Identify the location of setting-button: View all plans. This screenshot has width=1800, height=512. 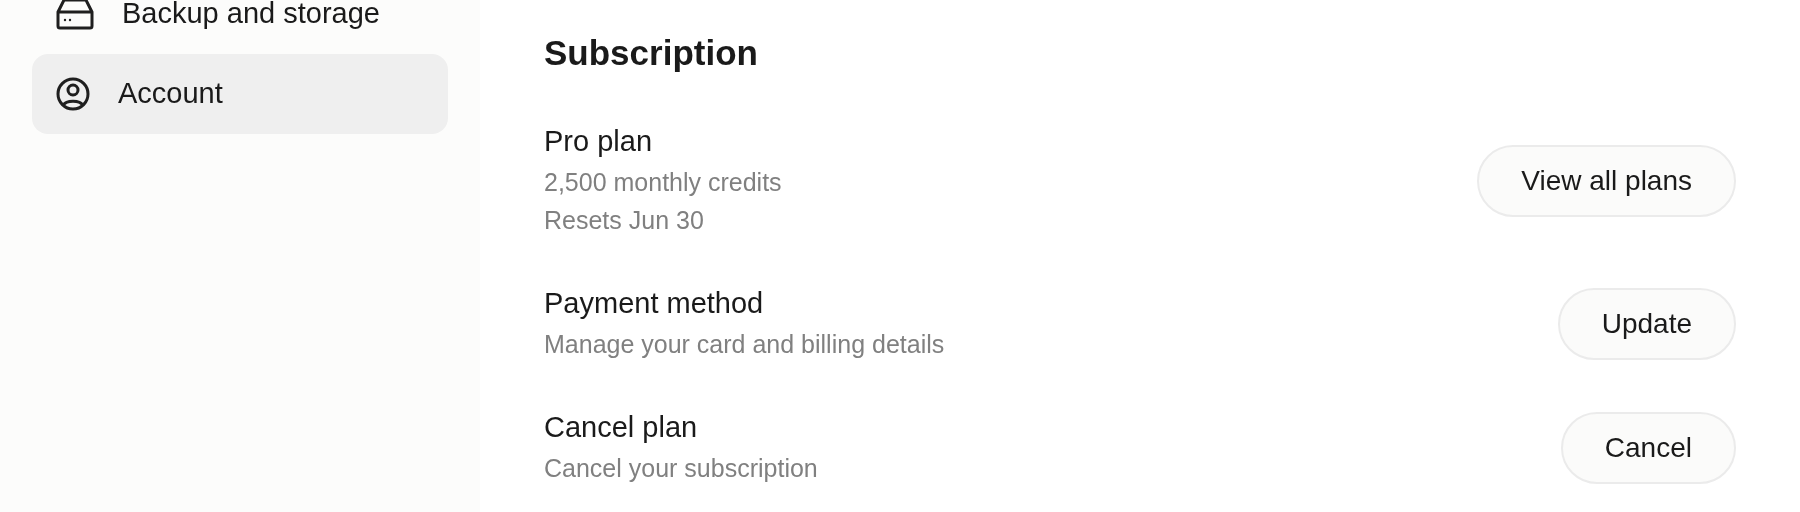
(1606, 181).